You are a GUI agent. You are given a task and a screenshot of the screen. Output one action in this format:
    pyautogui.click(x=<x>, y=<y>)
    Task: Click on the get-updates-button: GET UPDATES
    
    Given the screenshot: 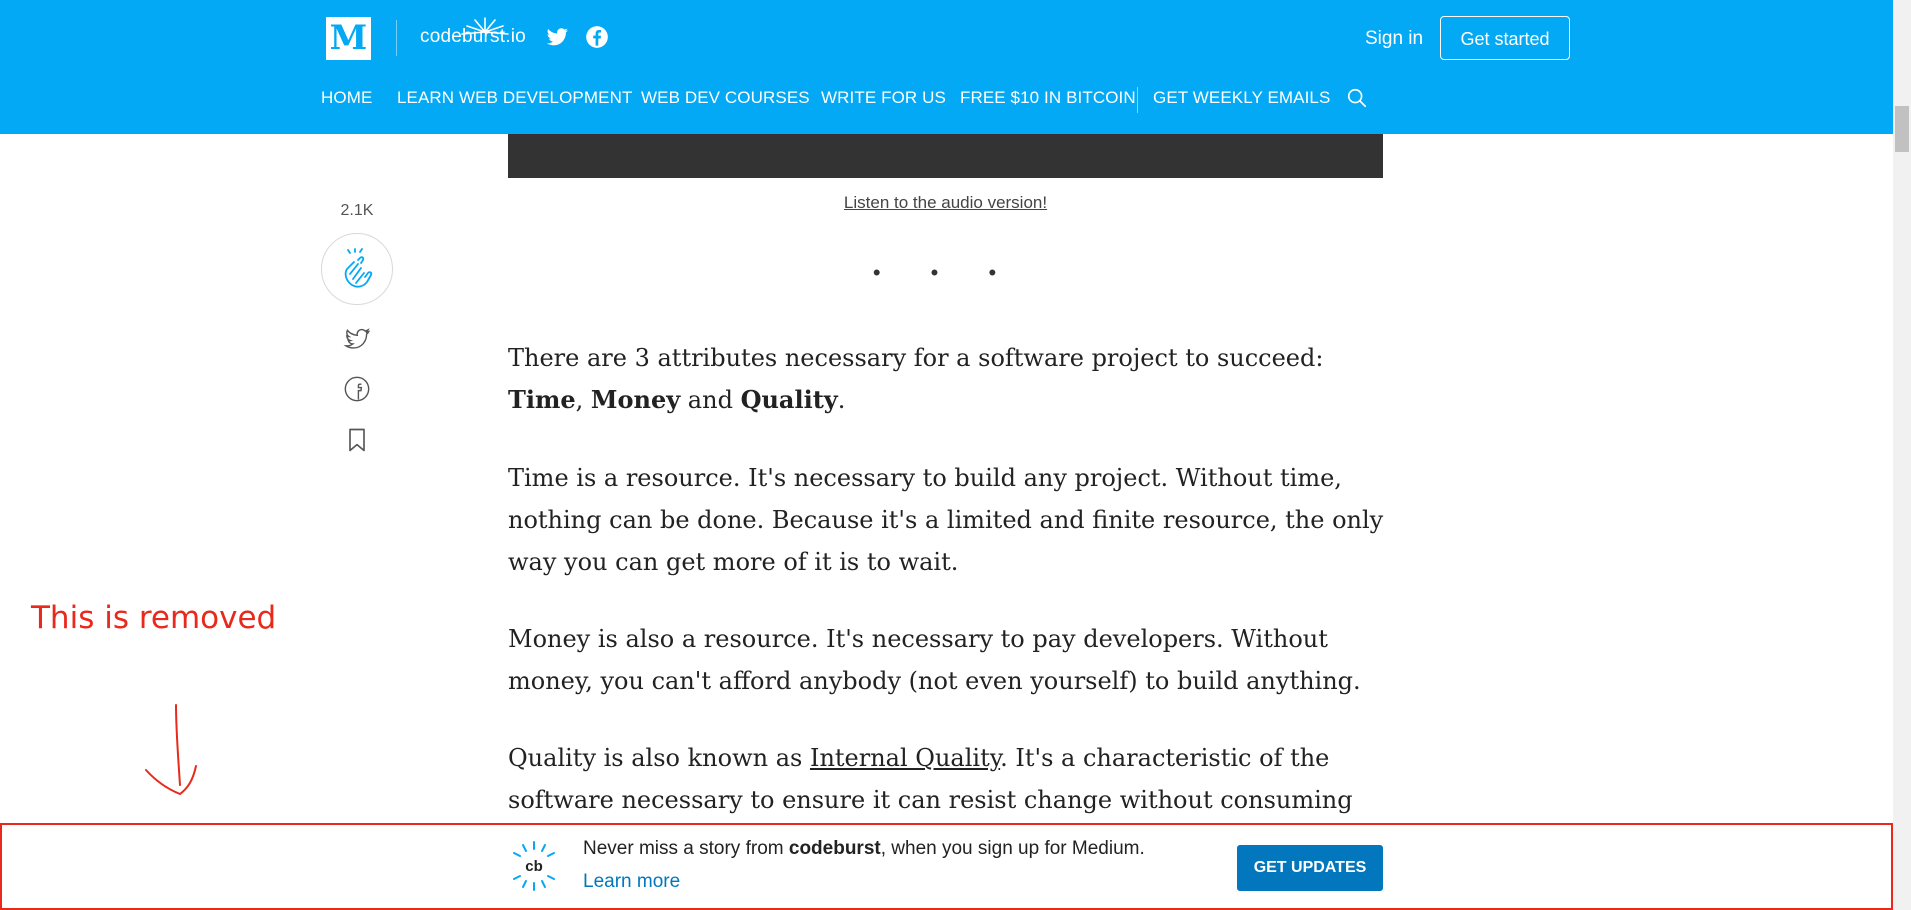 What is the action you would take?
    pyautogui.click(x=1310, y=868)
    